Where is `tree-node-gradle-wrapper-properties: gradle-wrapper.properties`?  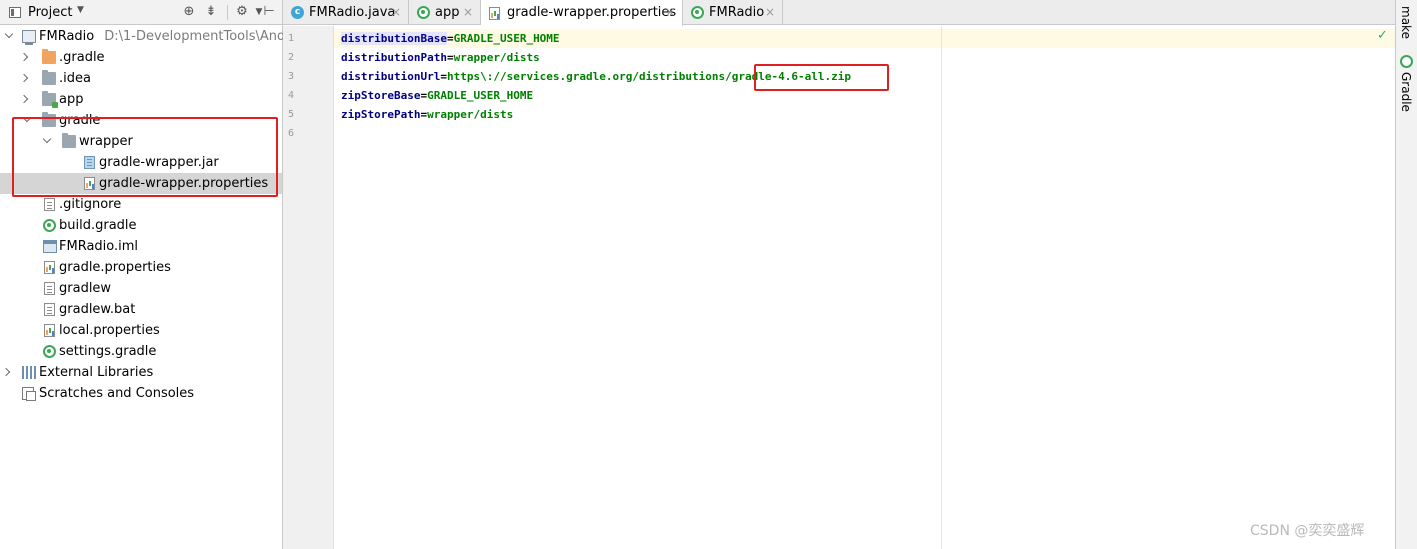
tree-node-gradle-wrapper-properties: gradle-wrapper.properties is located at coordinates (141, 183).